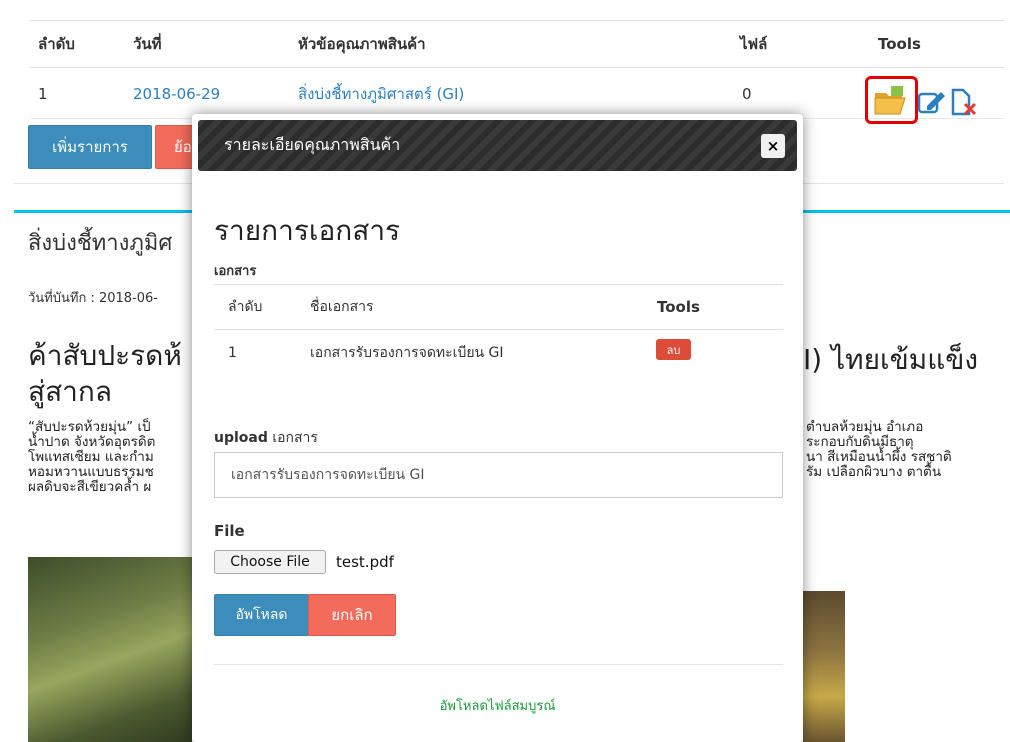 This screenshot has width=1010, height=742. What do you see at coordinates (497, 706) in the screenshot?
I see `upload-success-message: อัพโหลดไฟล์สมบูรณ์` at bounding box center [497, 706].